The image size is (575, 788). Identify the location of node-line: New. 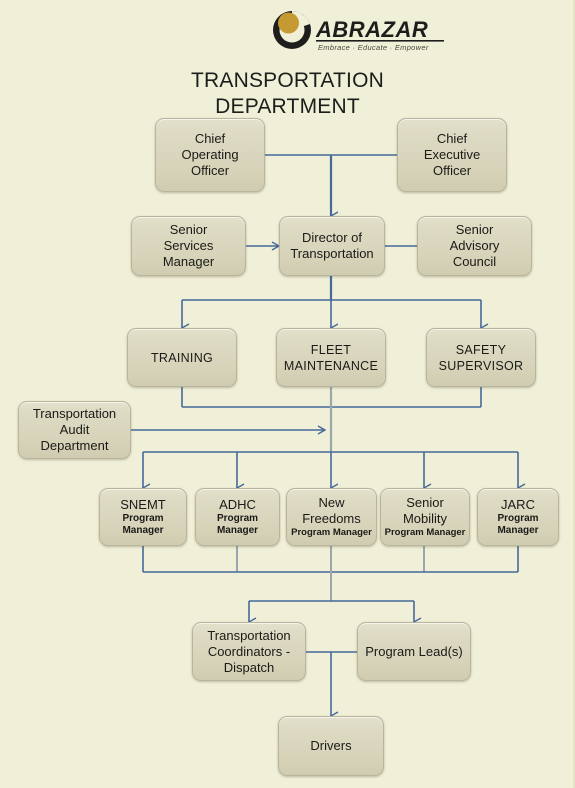
(331, 502).